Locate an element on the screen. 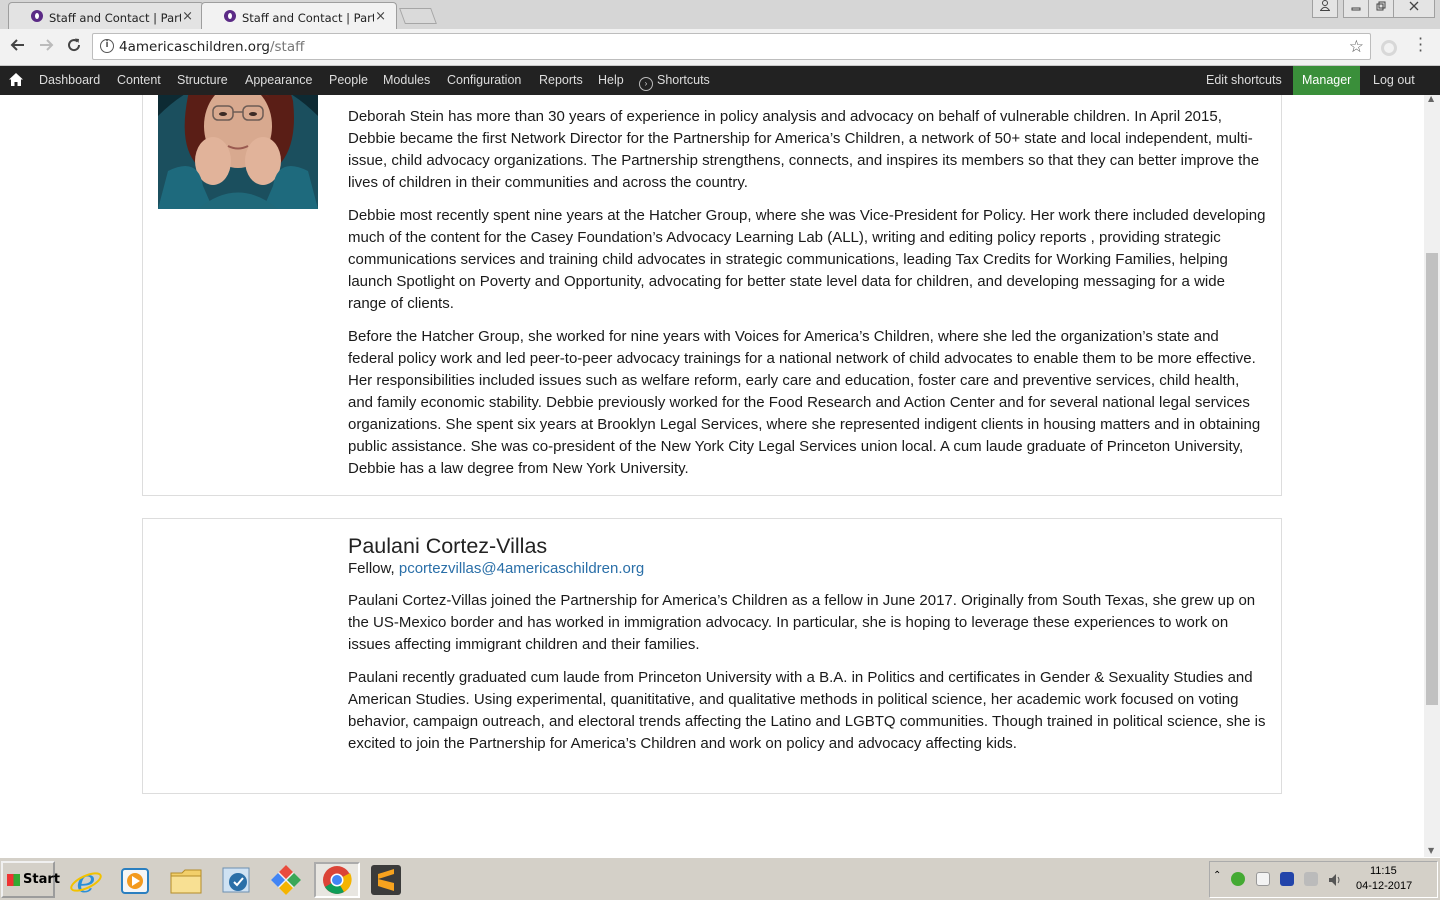  scrollbar-thumb is located at coordinates (1432, 479).